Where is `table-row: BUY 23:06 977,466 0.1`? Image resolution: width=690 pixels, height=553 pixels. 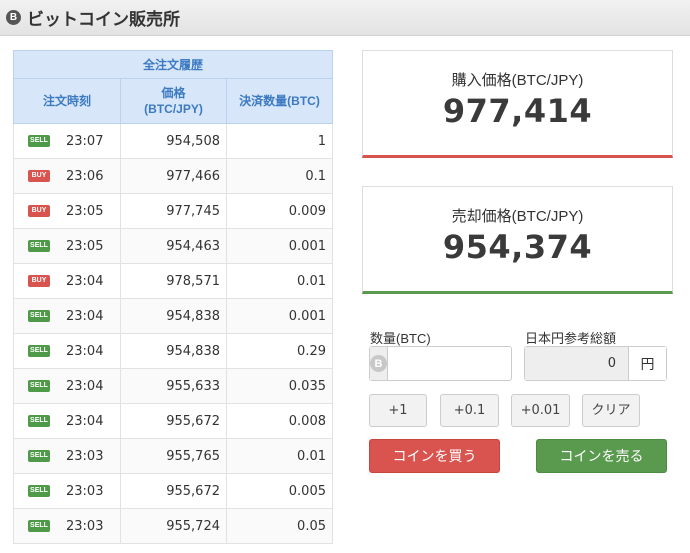
table-row: BUY 23:06 977,466 0.1 is located at coordinates (173, 176).